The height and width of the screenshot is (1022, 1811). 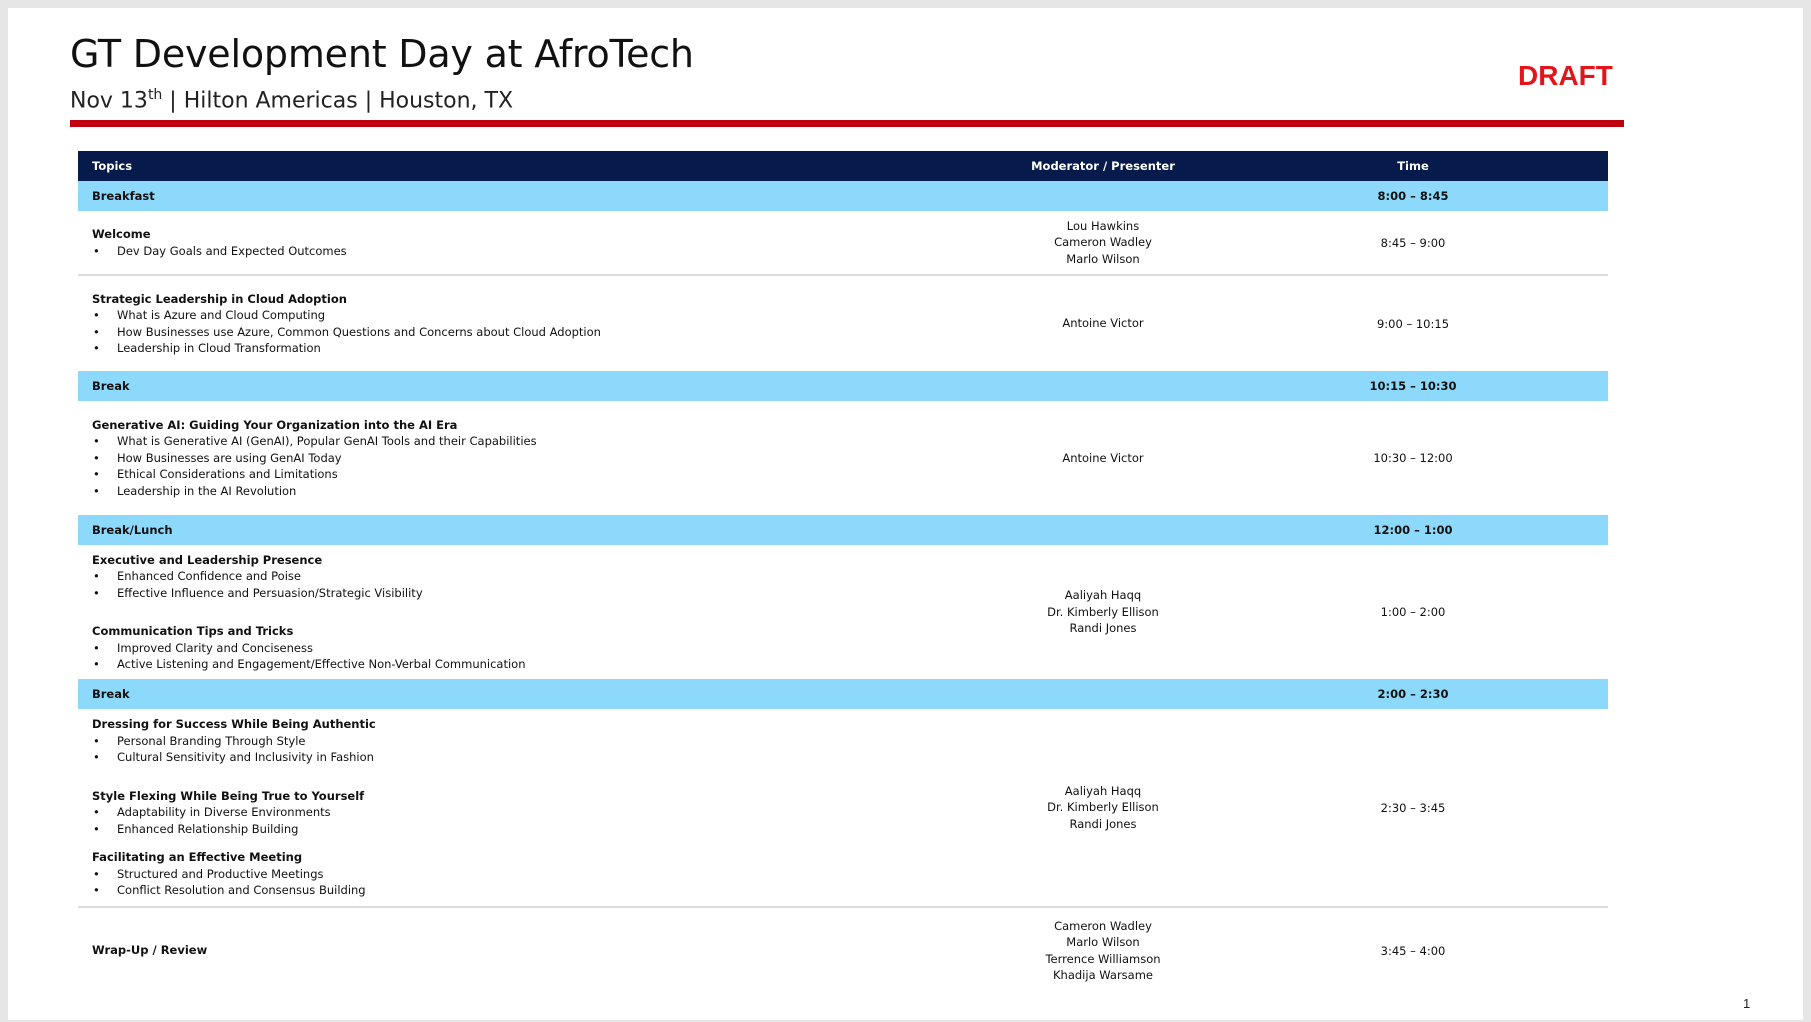 What do you see at coordinates (510, 812) in the screenshot?
I see `bullet-item: Adaptability in Diverse Environments` at bounding box center [510, 812].